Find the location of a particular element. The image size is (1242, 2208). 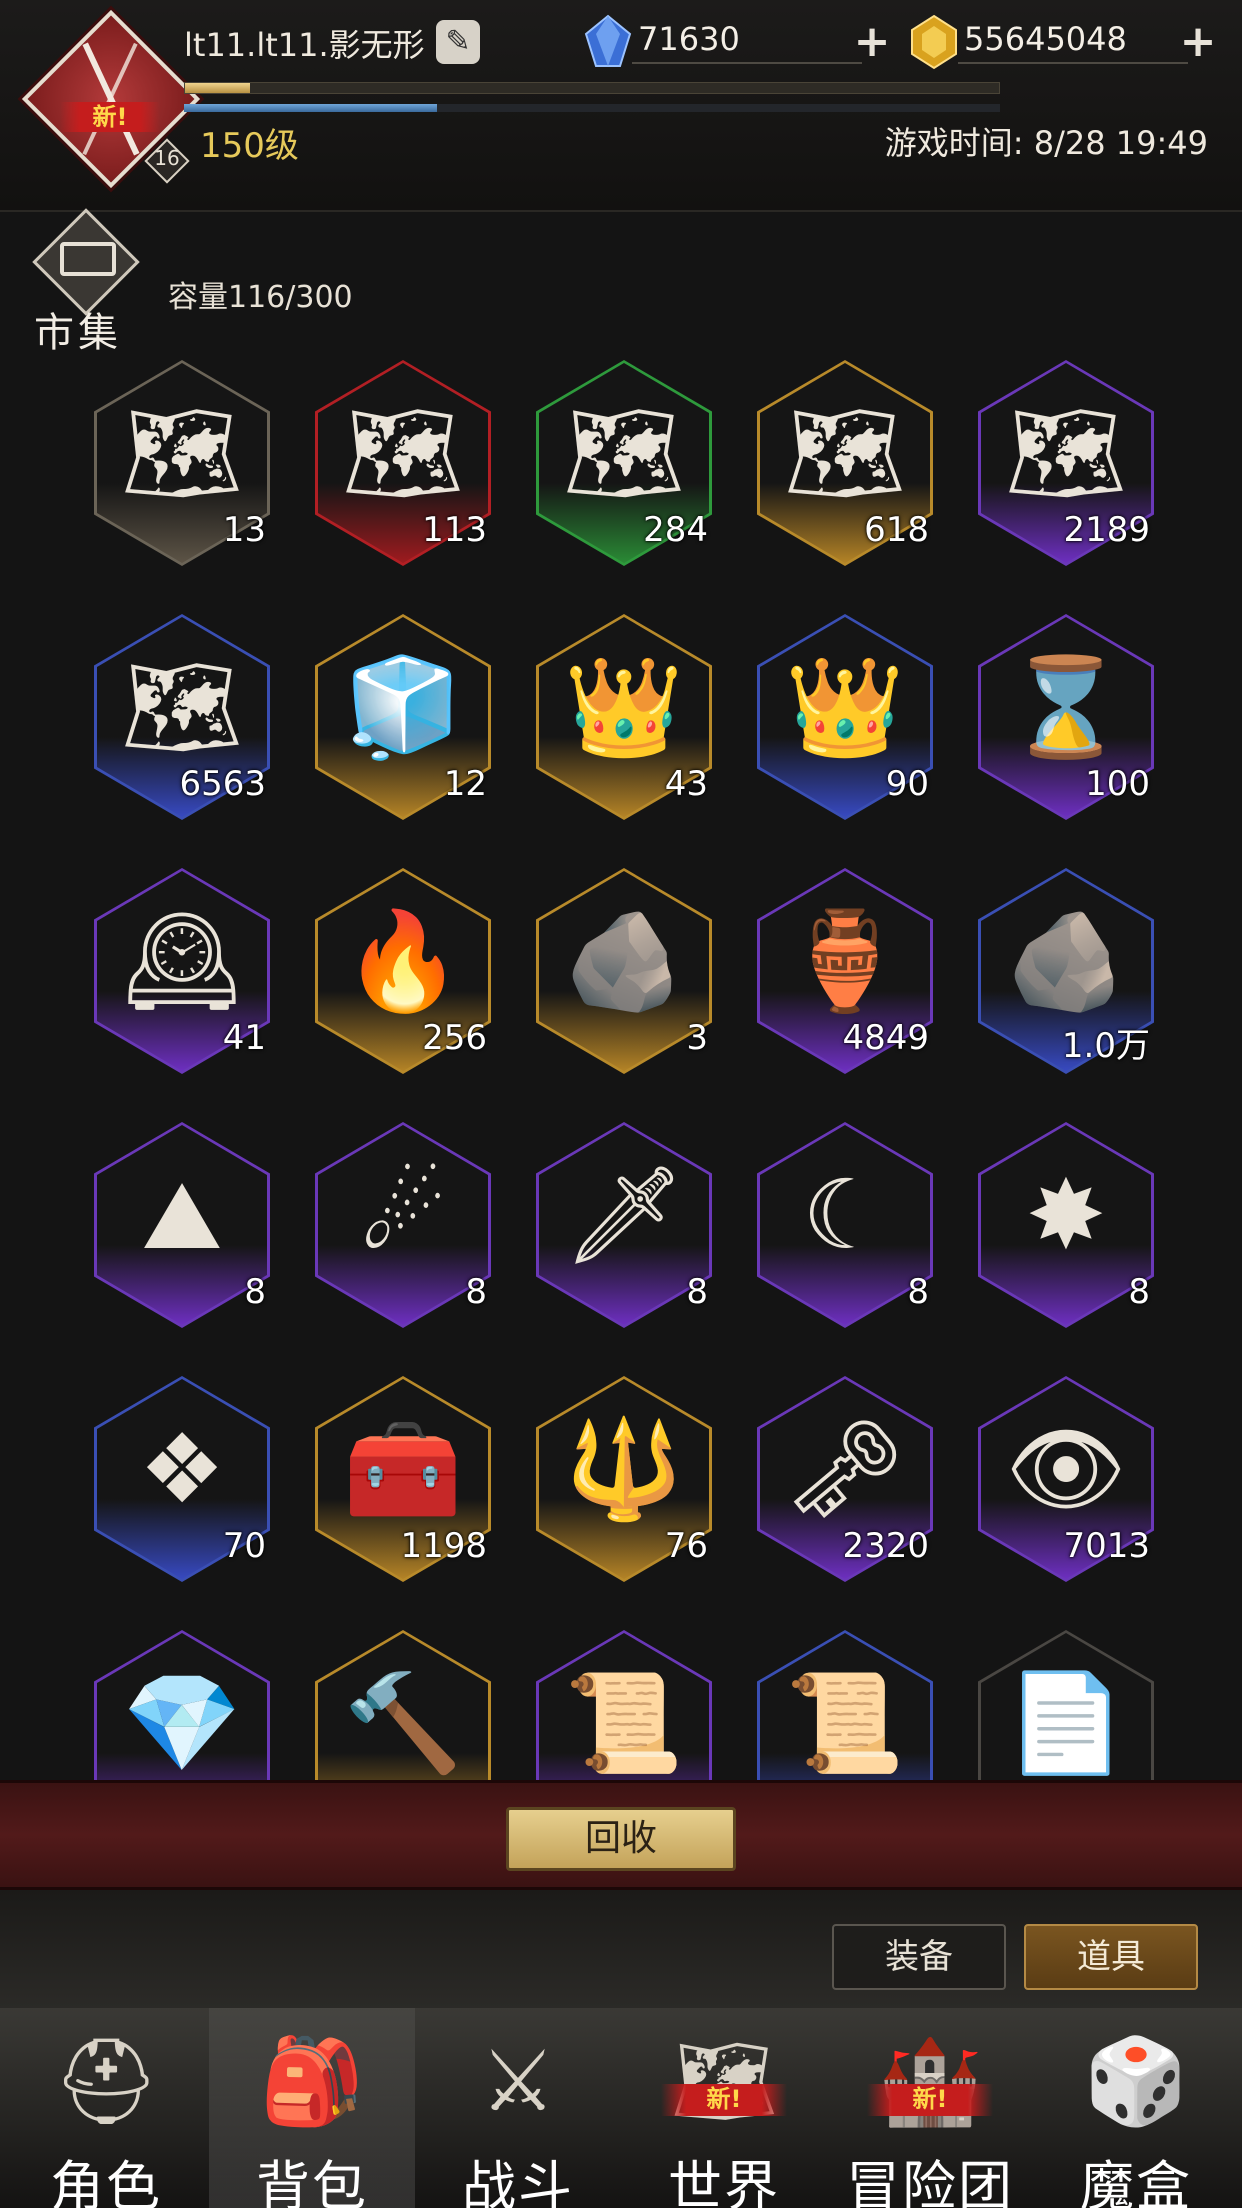

gold-currency: 55645048 + is located at coordinates (1068, 42).